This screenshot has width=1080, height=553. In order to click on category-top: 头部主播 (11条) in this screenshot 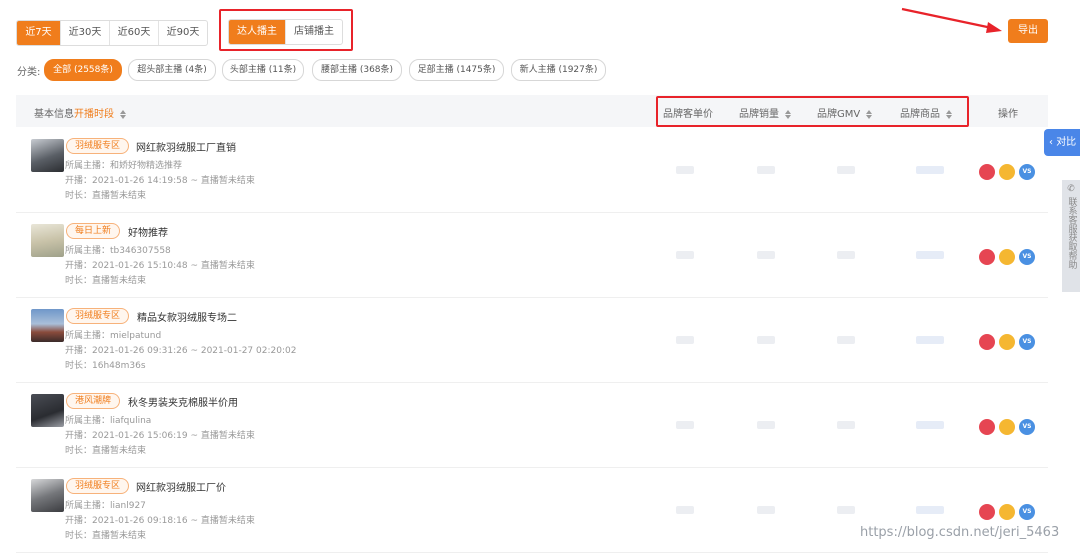, I will do `click(263, 70)`.